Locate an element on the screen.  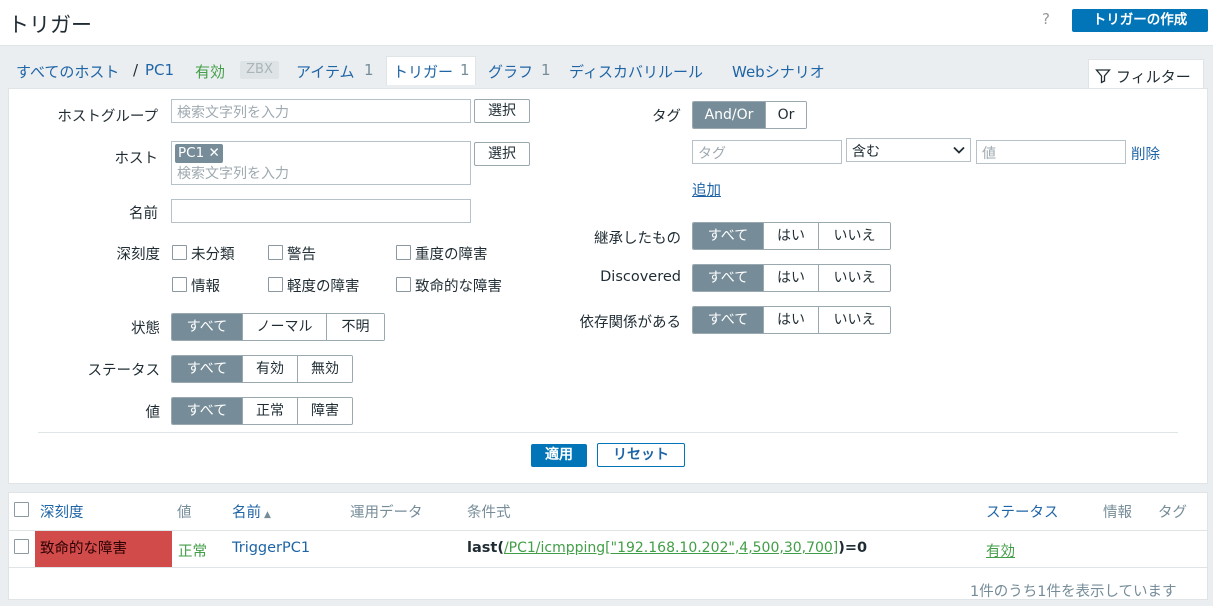
column-header-value: 値 is located at coordinates (184, 513).